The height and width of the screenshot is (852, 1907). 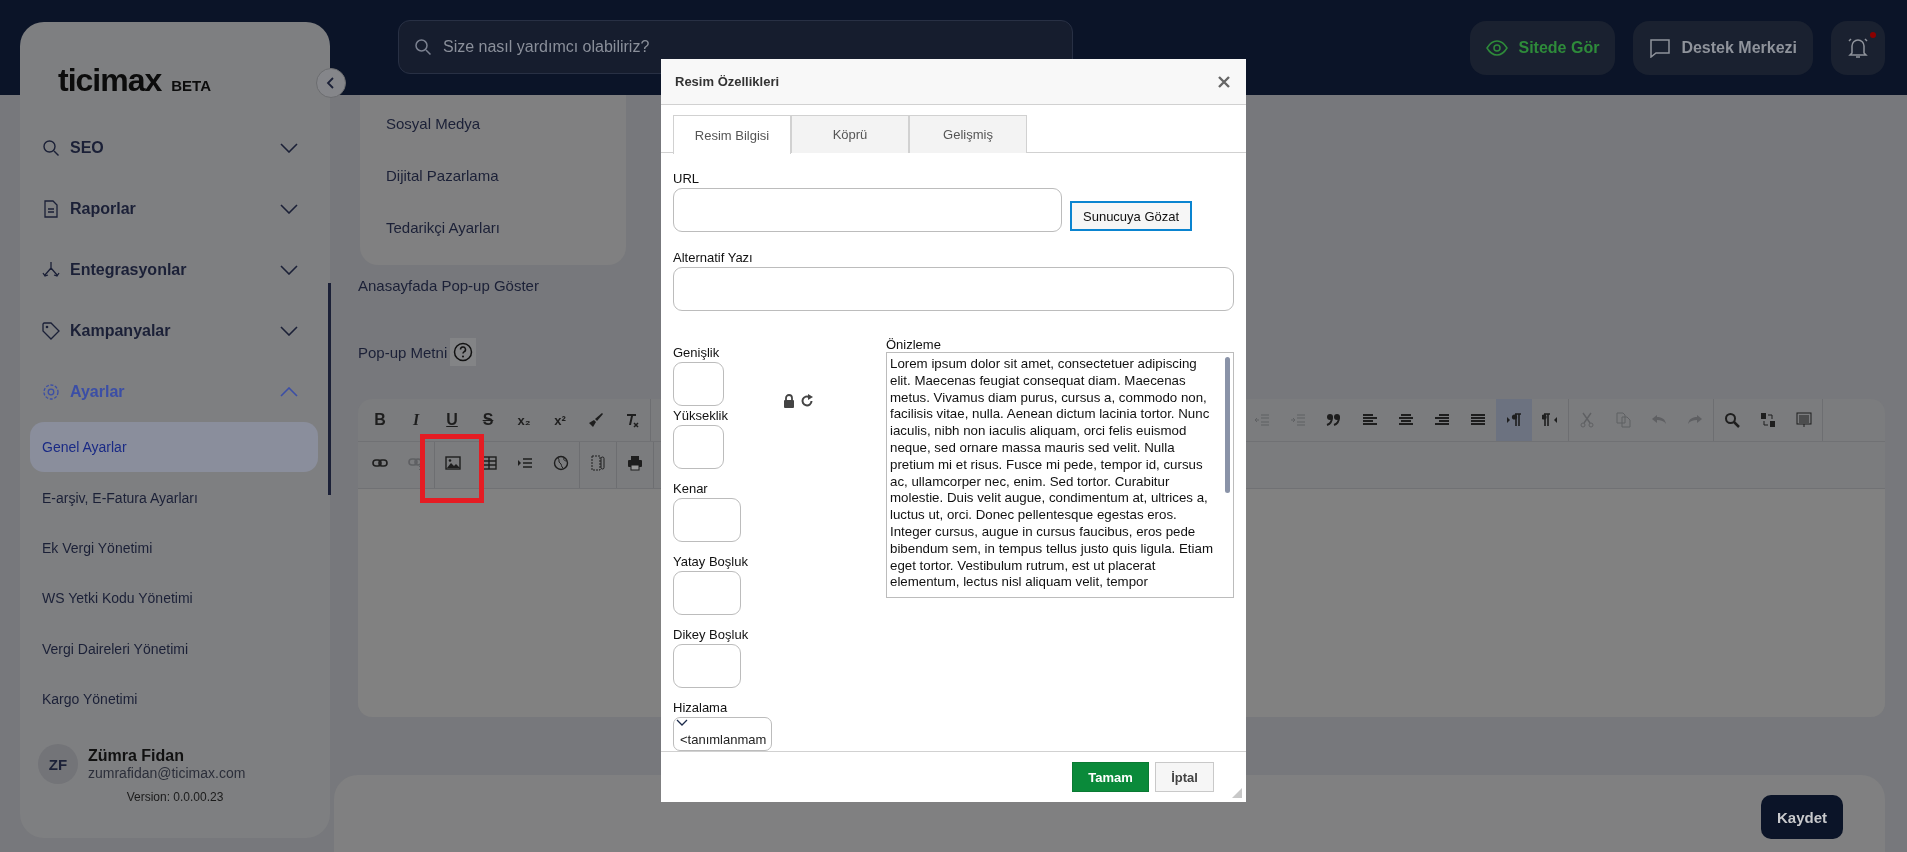 What do you see at coordinates (175, 797) in the screenshot?
I see `version-text: Version: 0.0.00.23` at bounding box center [175, 797].